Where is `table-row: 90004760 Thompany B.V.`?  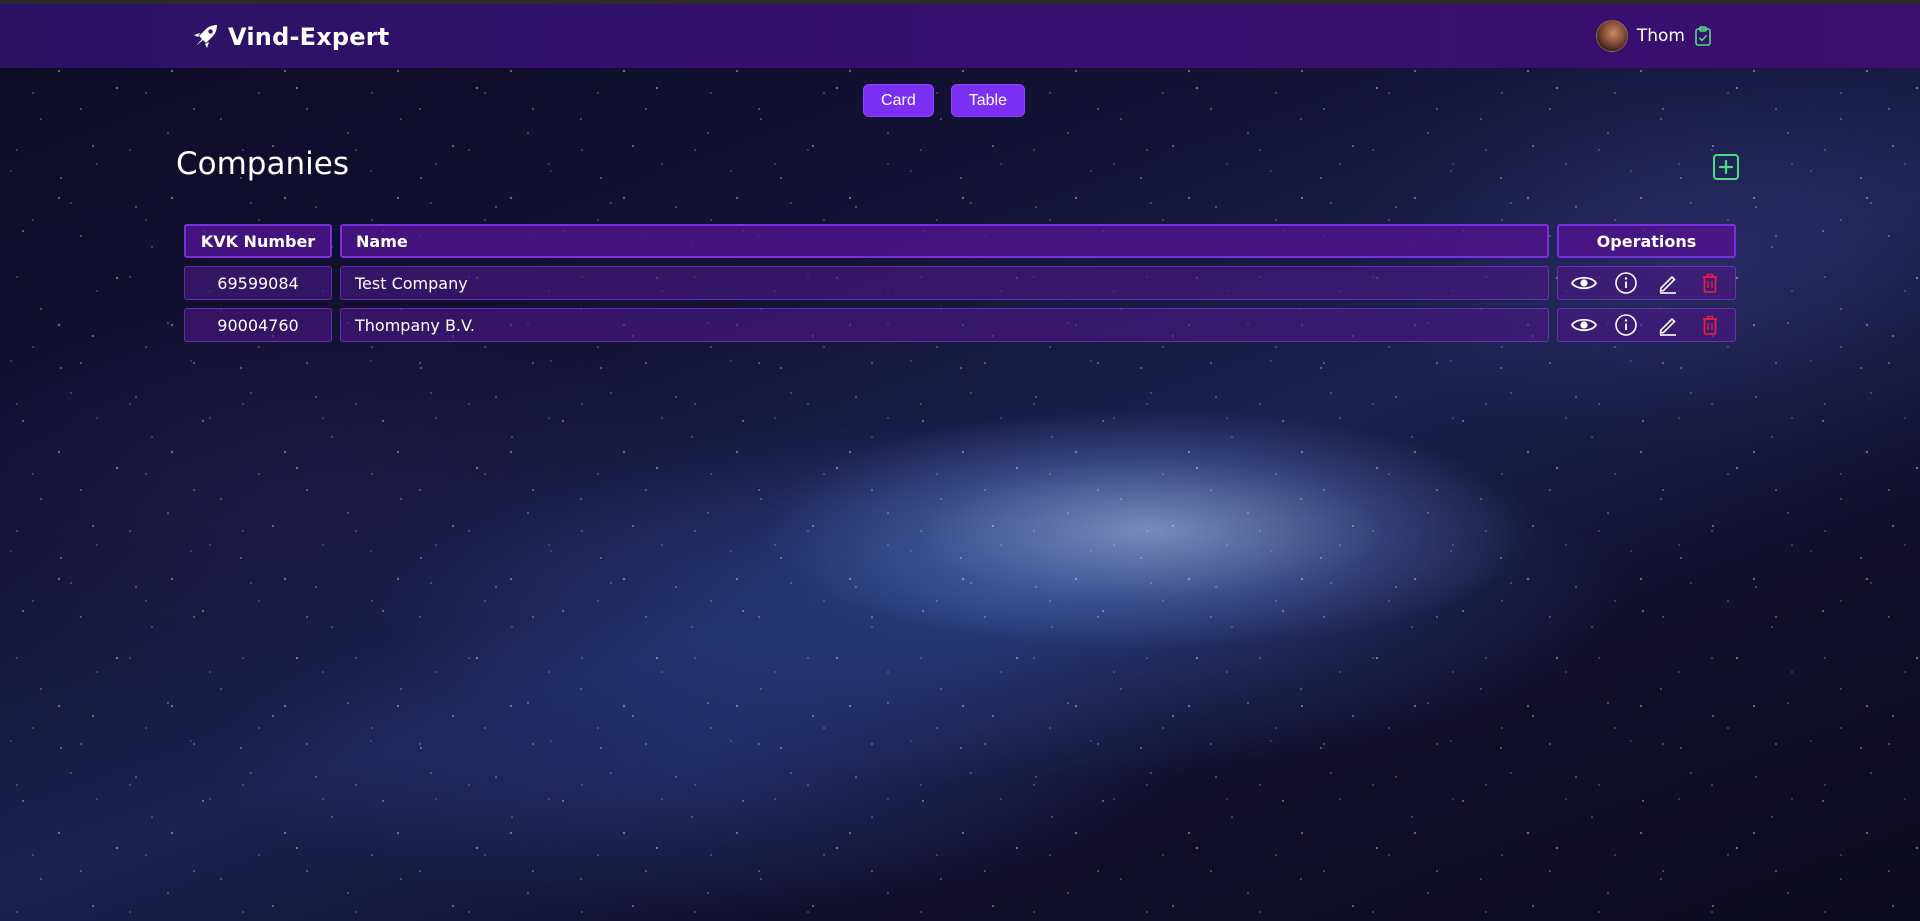 table-row: 90004760 Thompany B.V. is located at coordinates (960, 325).